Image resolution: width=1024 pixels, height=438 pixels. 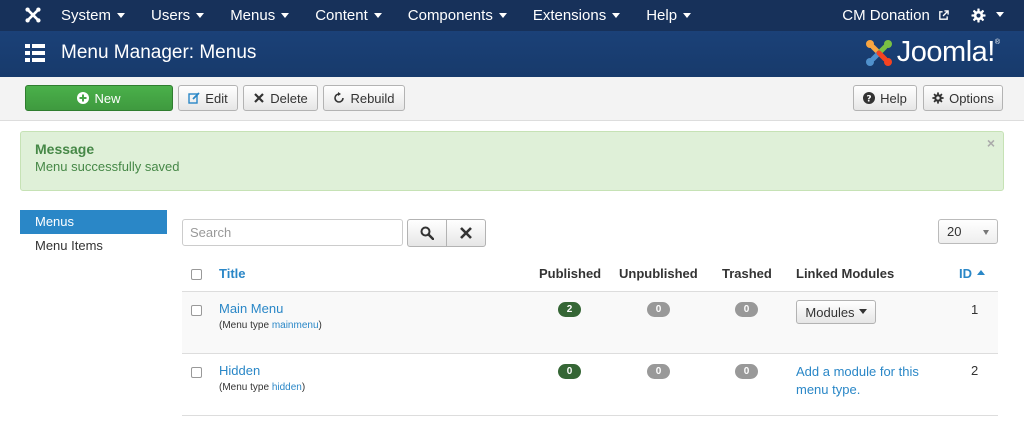 I want to click on sort-ascending-icon, so click(x=981, y=273).